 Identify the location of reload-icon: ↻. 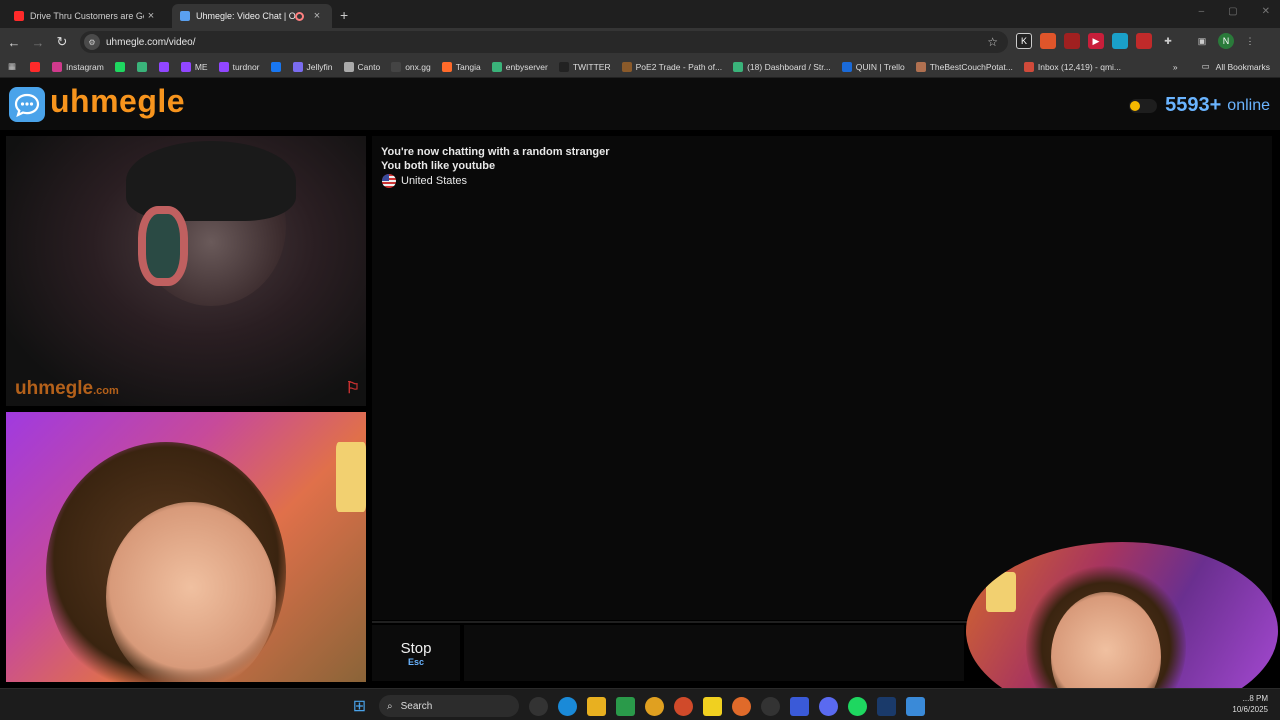
(62, 42).